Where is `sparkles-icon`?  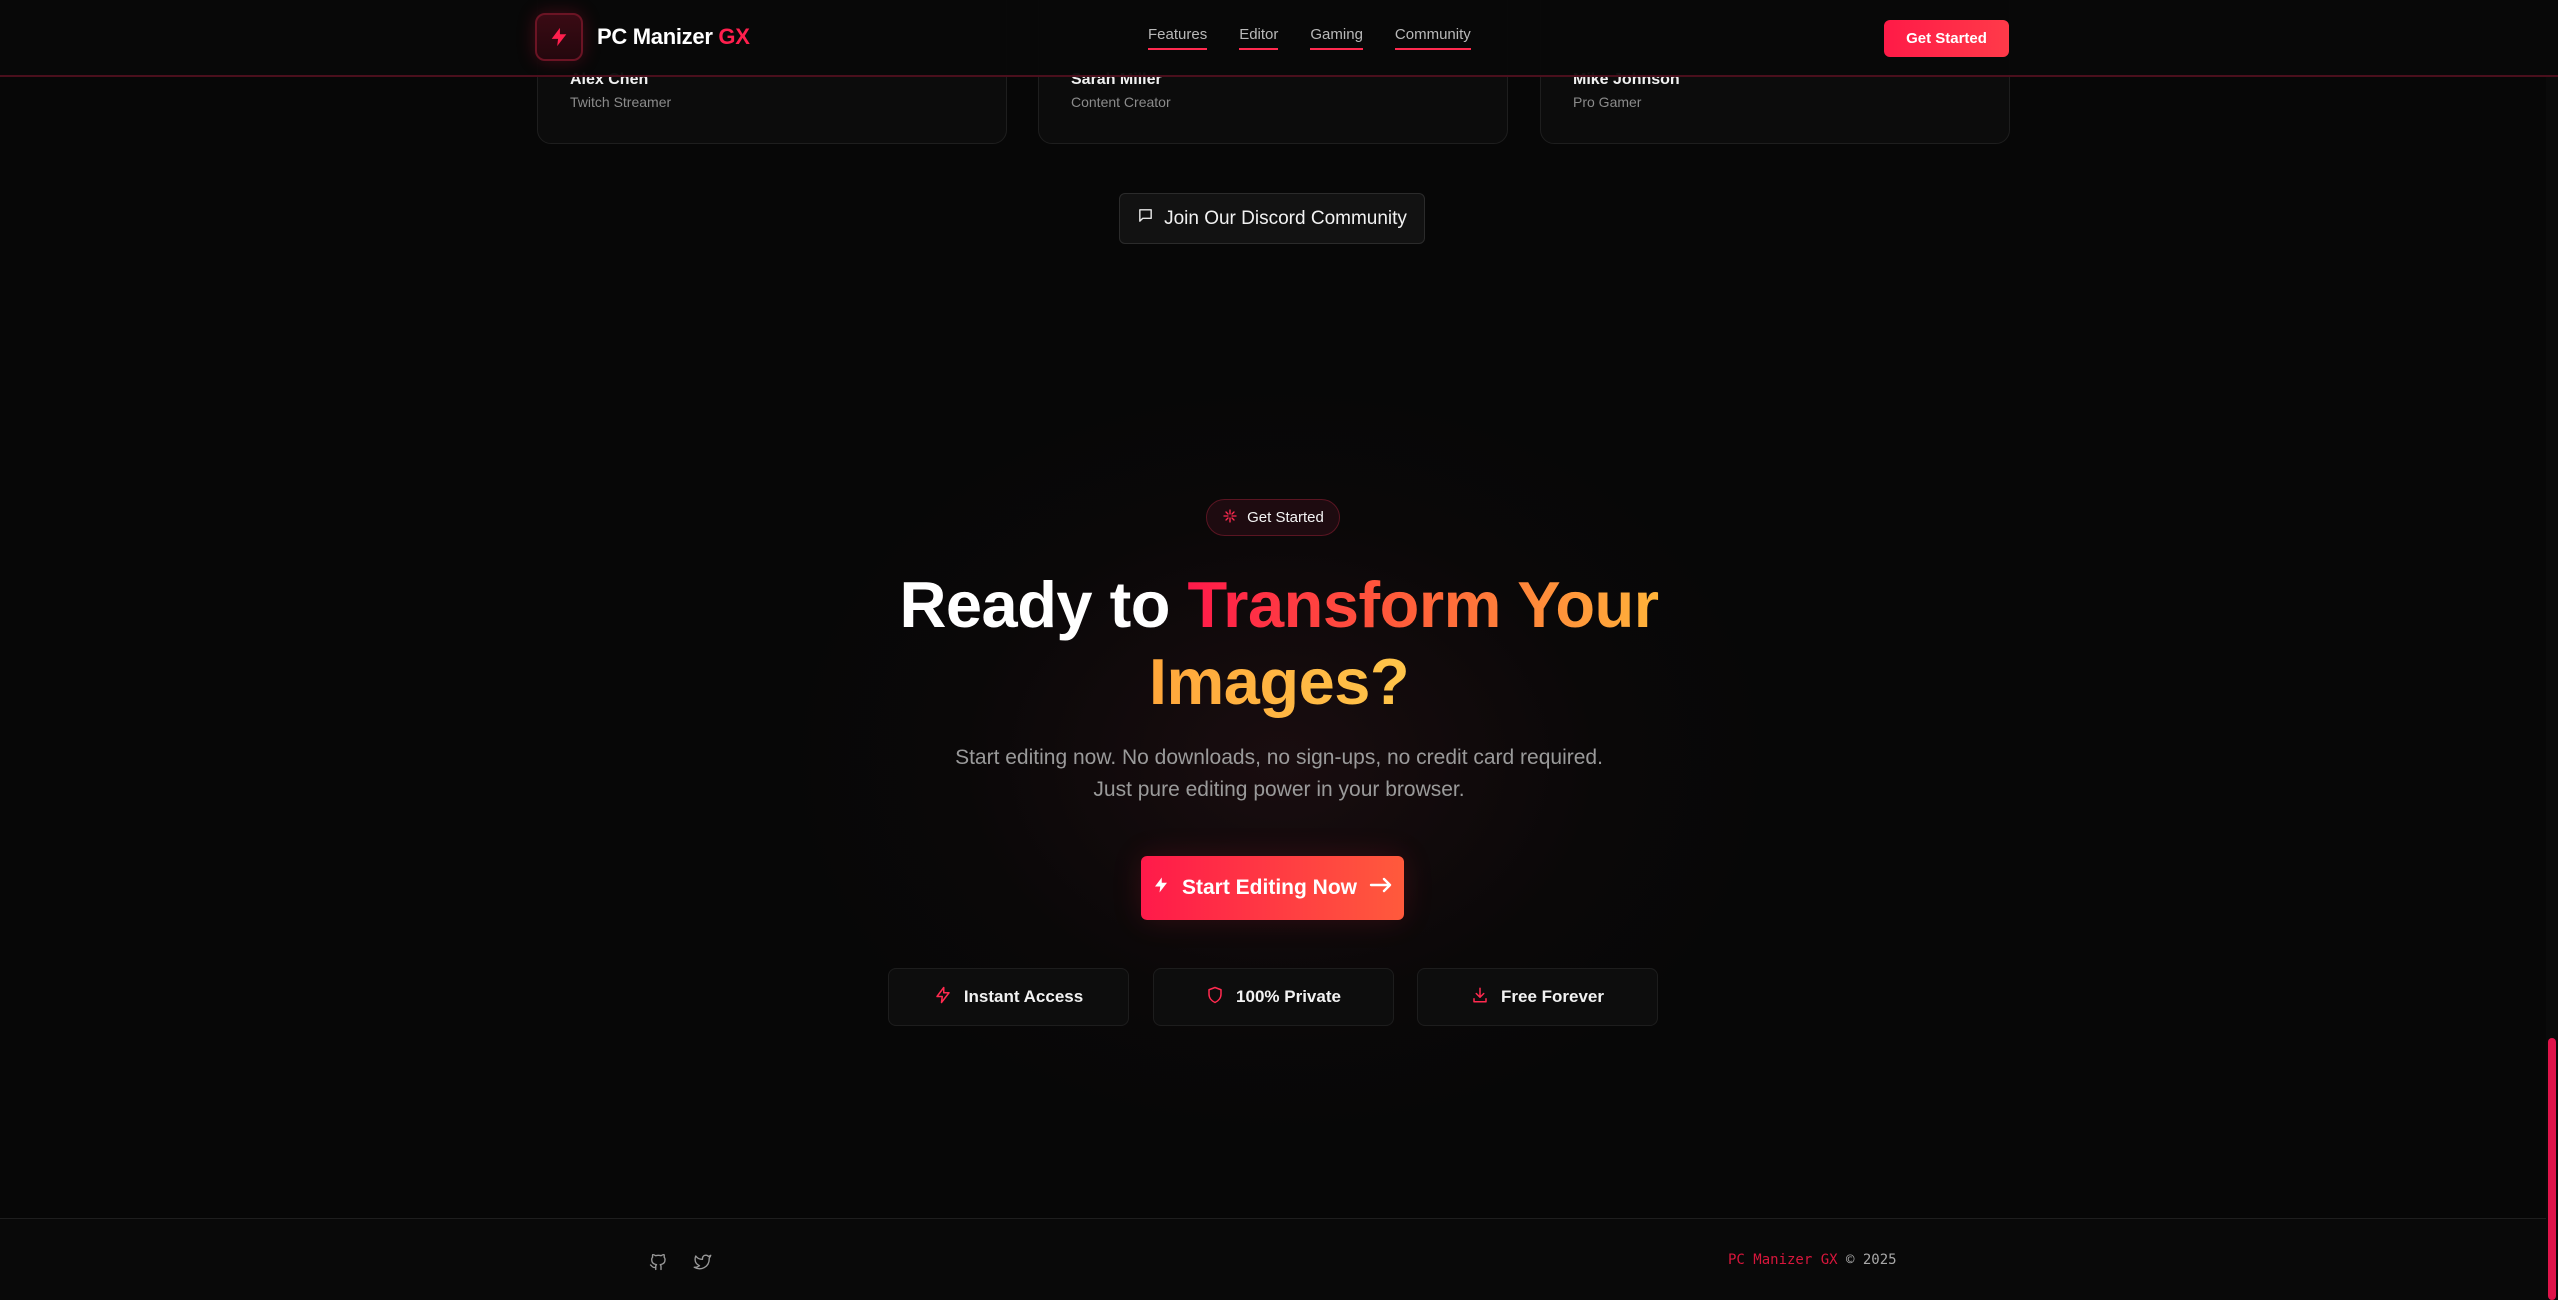 sparkles-icon is located at coordinates (1230, 518).